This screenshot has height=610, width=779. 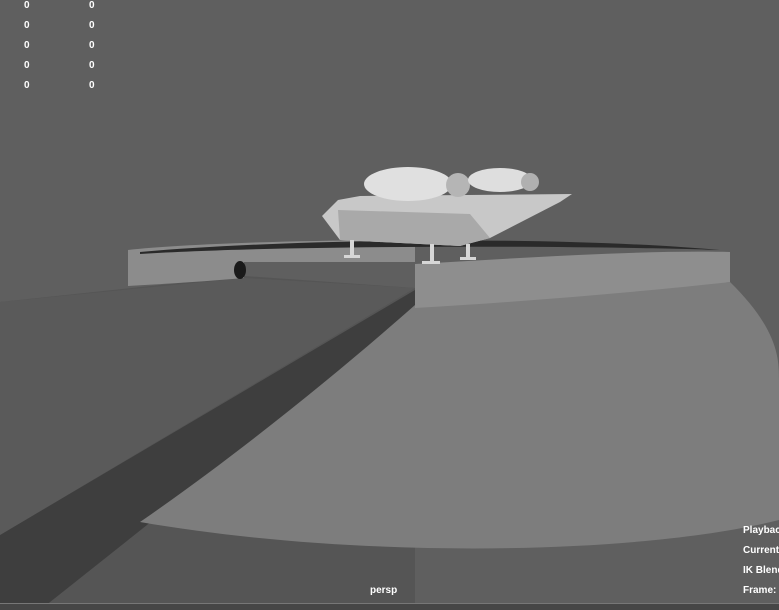 I want to click on hud-ik-blend-label: IK Blend, so click(x=761, y=570).